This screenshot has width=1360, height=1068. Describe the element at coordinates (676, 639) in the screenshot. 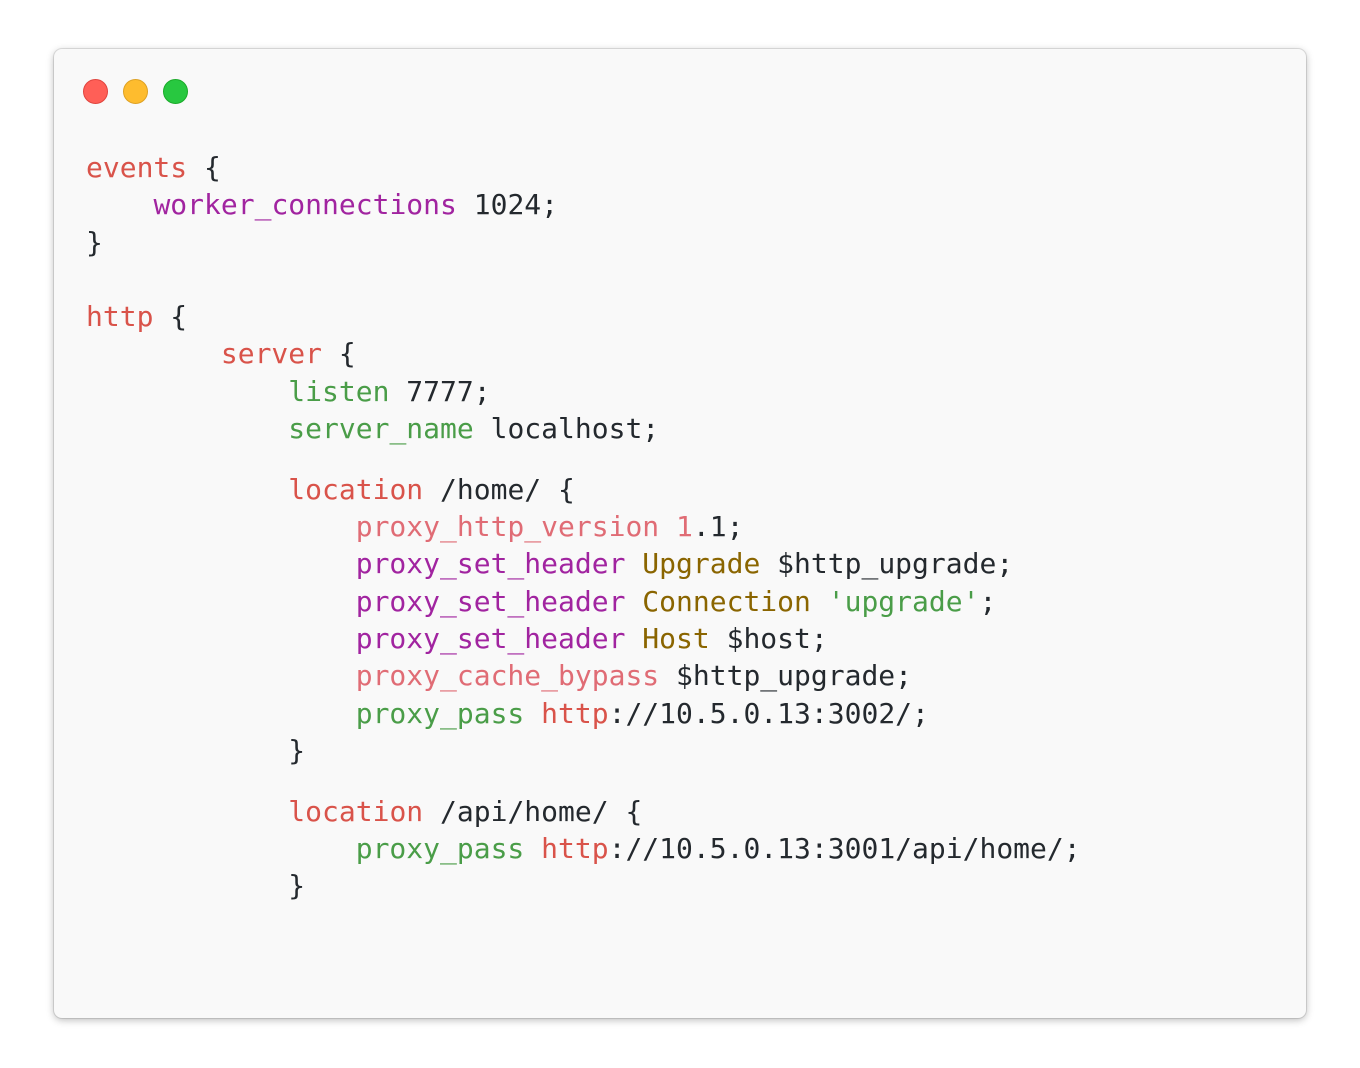

I see `code-token: Host` at that location.